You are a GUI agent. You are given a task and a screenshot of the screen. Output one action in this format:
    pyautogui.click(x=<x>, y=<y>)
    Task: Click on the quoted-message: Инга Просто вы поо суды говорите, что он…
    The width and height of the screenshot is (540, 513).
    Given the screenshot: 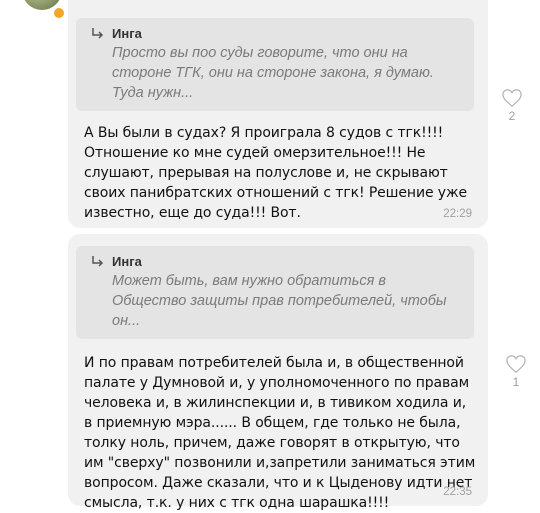 What is the action you would take?
    pyautogui.click(x=275, y=64)
    